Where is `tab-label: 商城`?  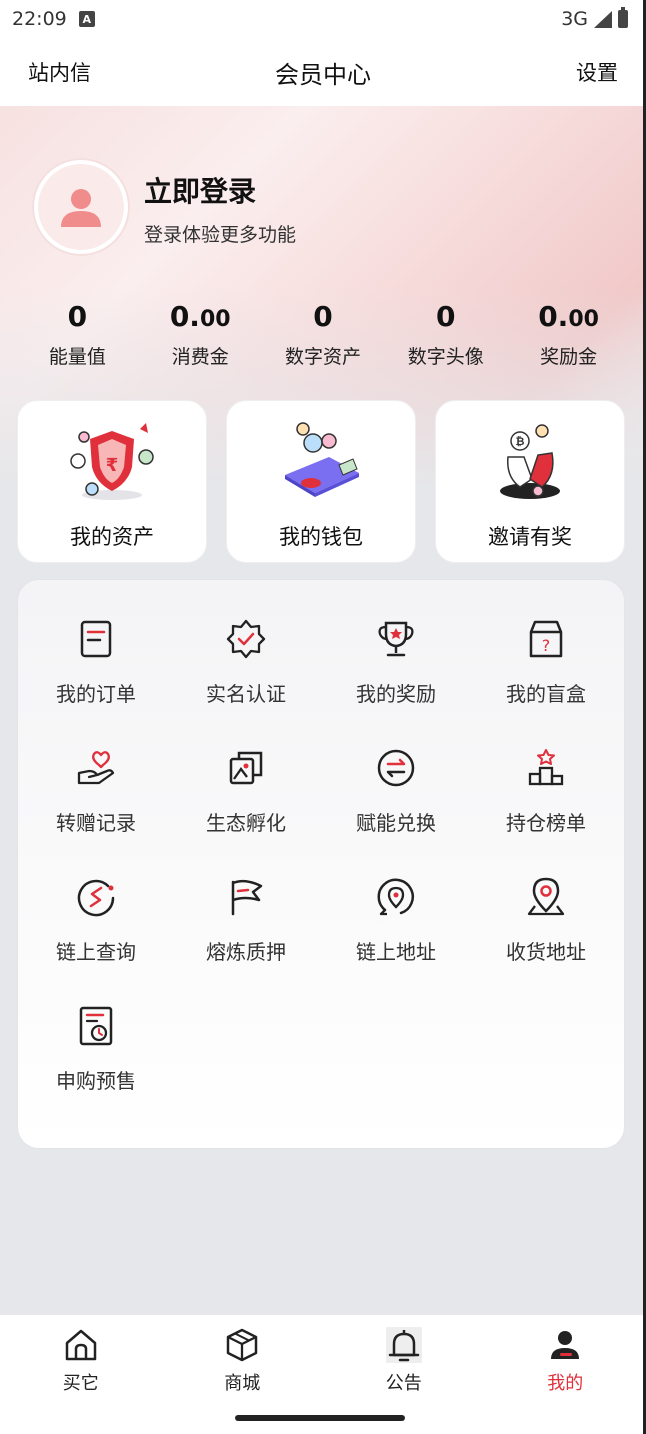 tab-label: 商城 is located at coordinates (242, 1383).